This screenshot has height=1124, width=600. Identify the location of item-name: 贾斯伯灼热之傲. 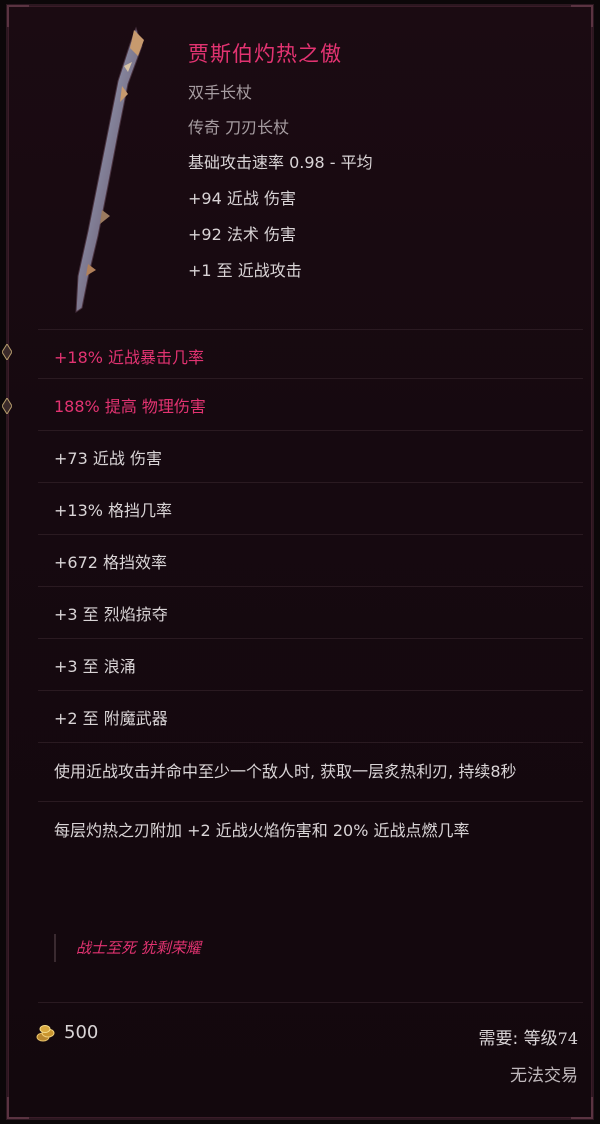
(265, 54).